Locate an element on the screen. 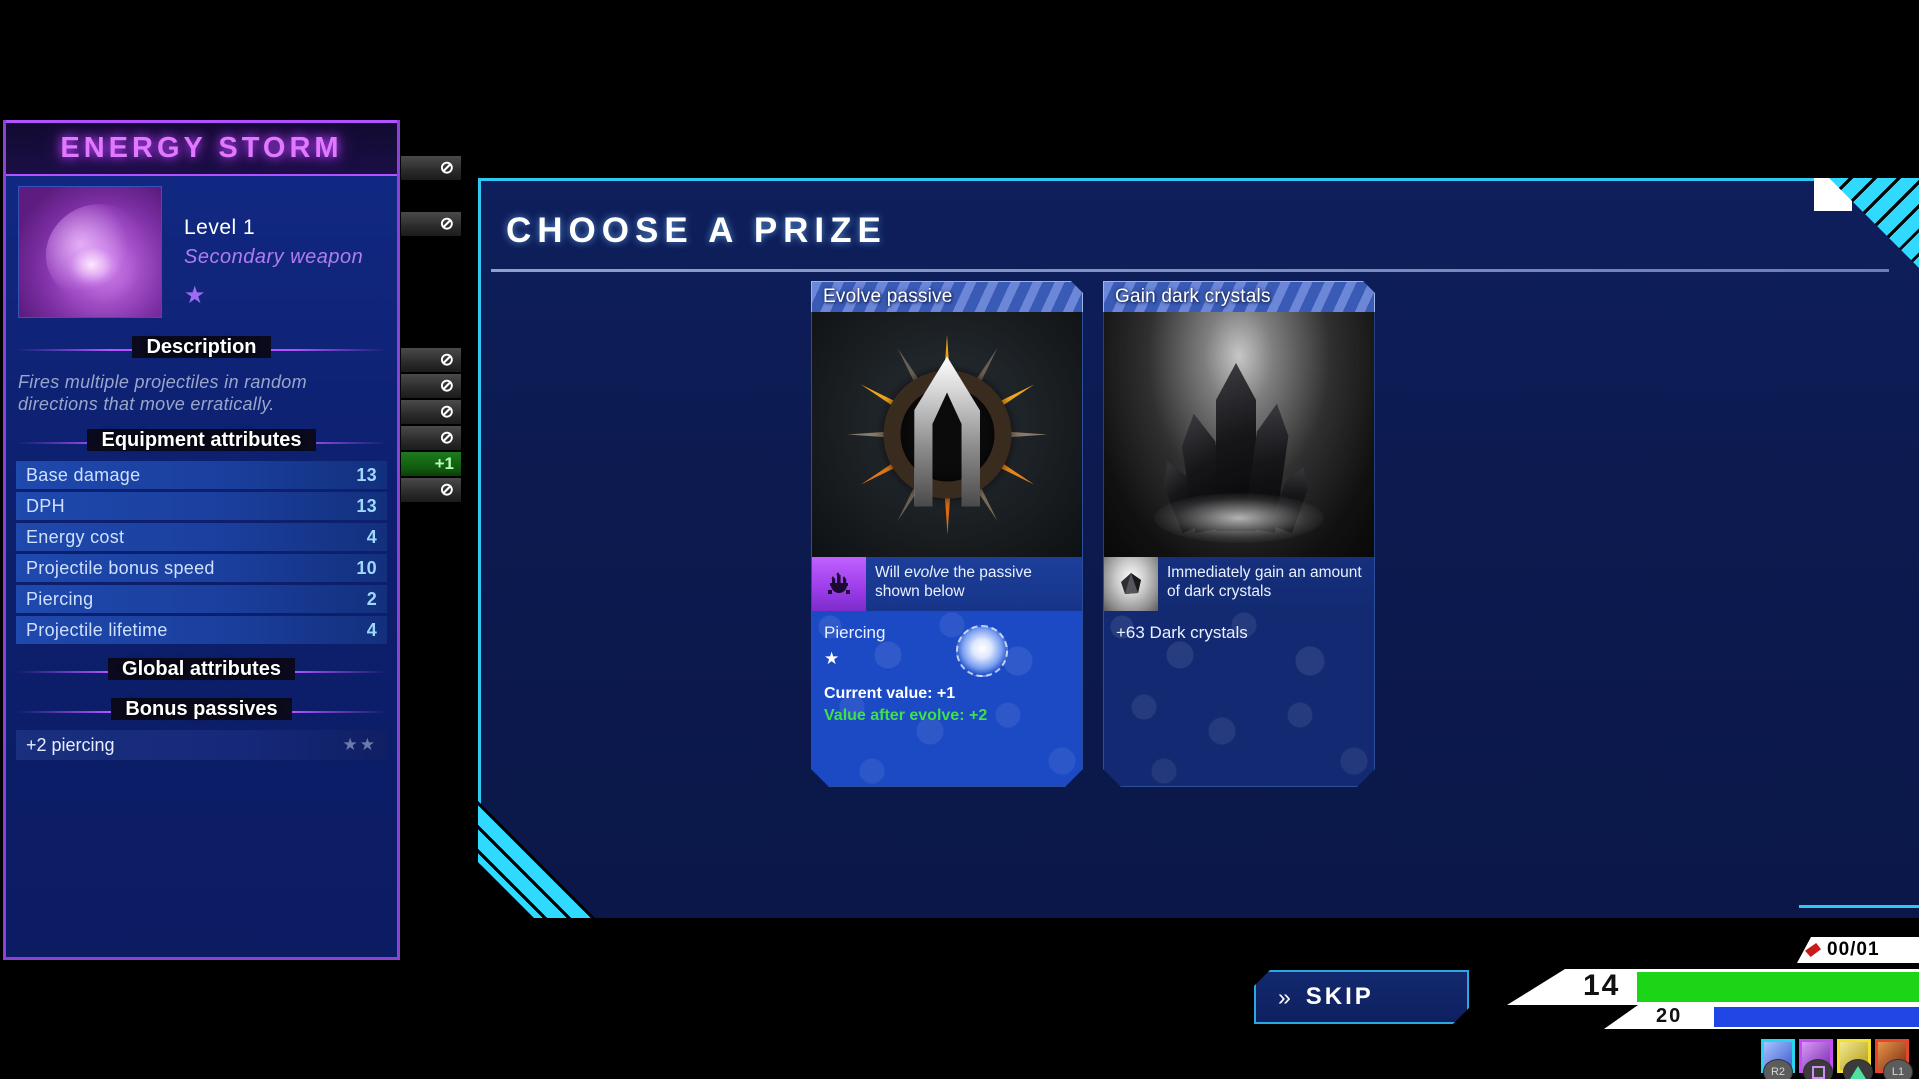 The width and height of the screenshot is (1919, 1079). attribute-row-base-damage: Base damage 13 is located at coordinates (201, 475).